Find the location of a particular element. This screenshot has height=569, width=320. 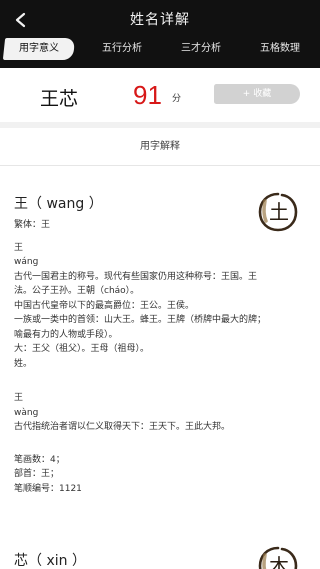

top-header: 姓名详解 用字意义 五行分析 三才分析 五格数理 is located at coordinates (160, 34).